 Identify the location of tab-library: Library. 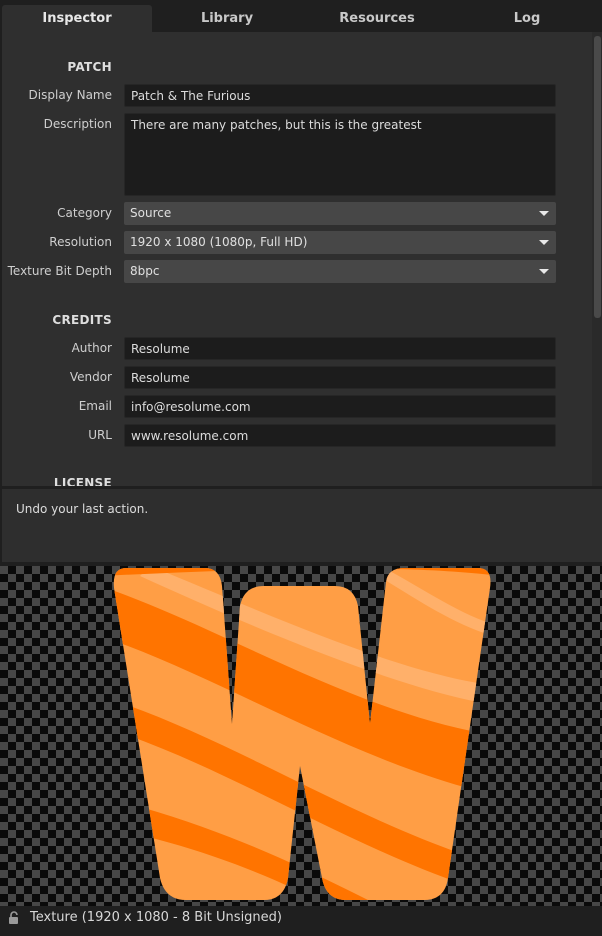
(227, 18).